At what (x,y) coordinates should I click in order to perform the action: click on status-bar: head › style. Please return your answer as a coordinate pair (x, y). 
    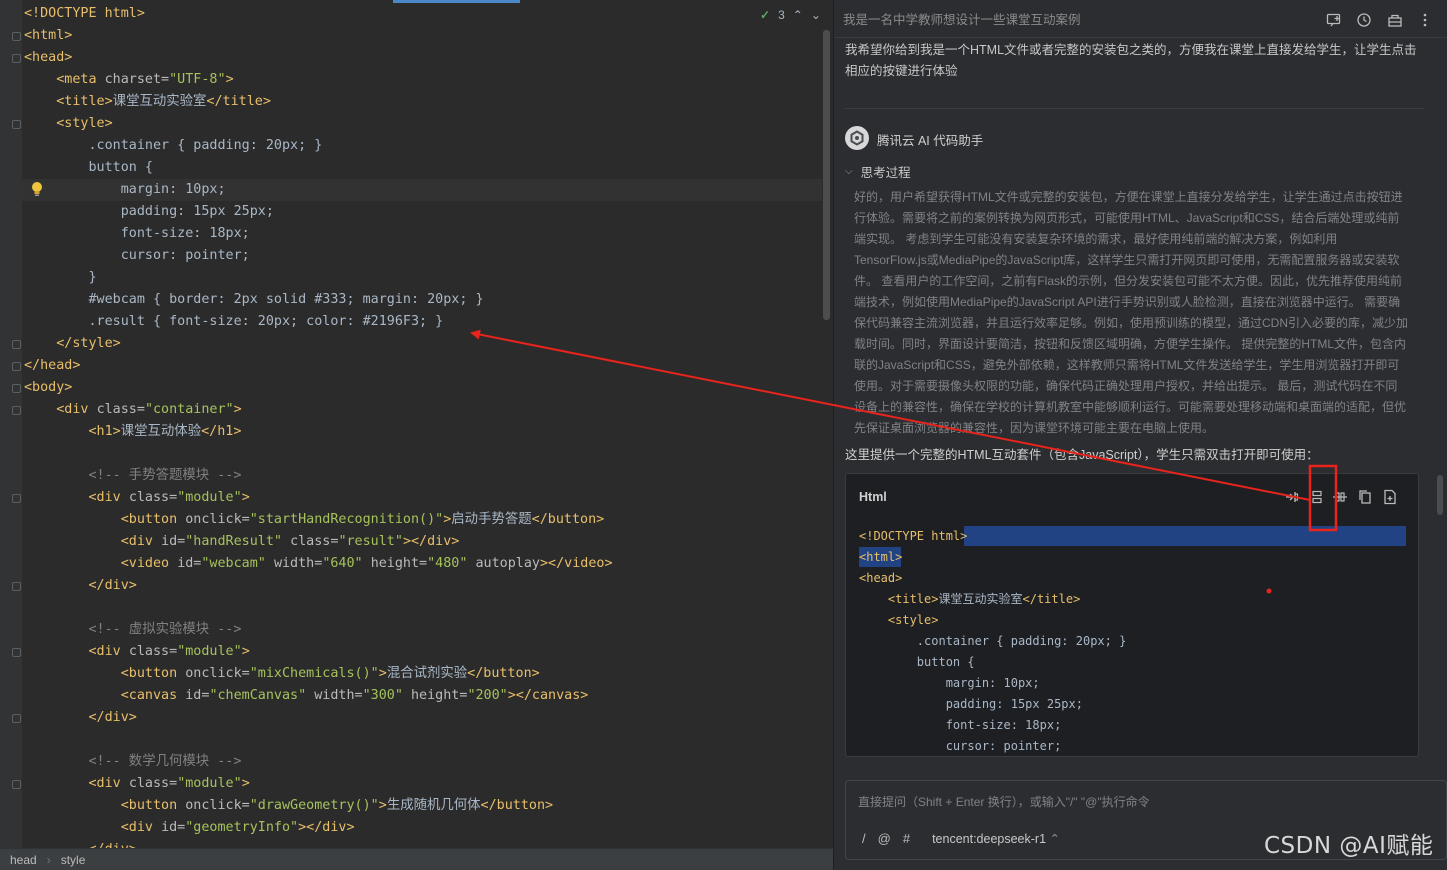
    Looking at the image, I should click on (416, 859).